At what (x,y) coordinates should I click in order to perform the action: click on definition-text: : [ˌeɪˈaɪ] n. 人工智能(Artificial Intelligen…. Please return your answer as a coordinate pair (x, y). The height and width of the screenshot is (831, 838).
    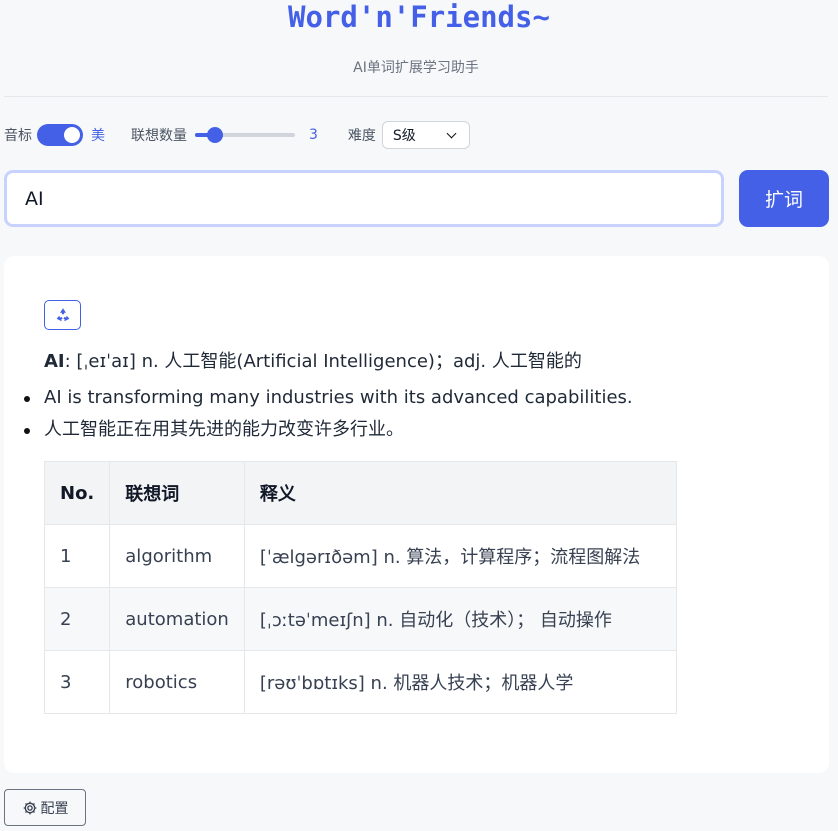
    Looking at the image, I should click on (323, 361).